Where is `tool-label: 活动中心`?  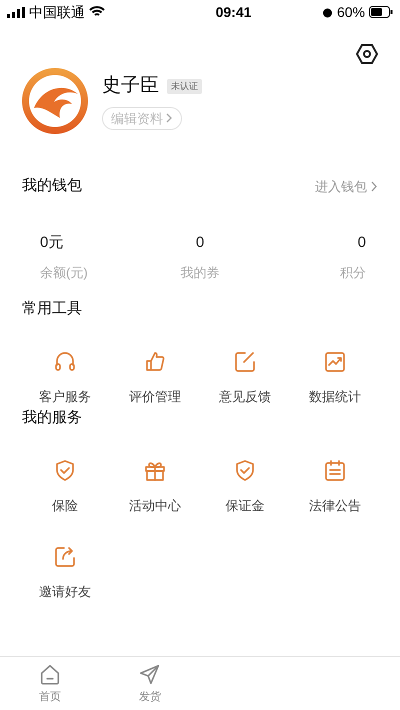
tool-label: 活动中心 is located at coordinates (155, 506).